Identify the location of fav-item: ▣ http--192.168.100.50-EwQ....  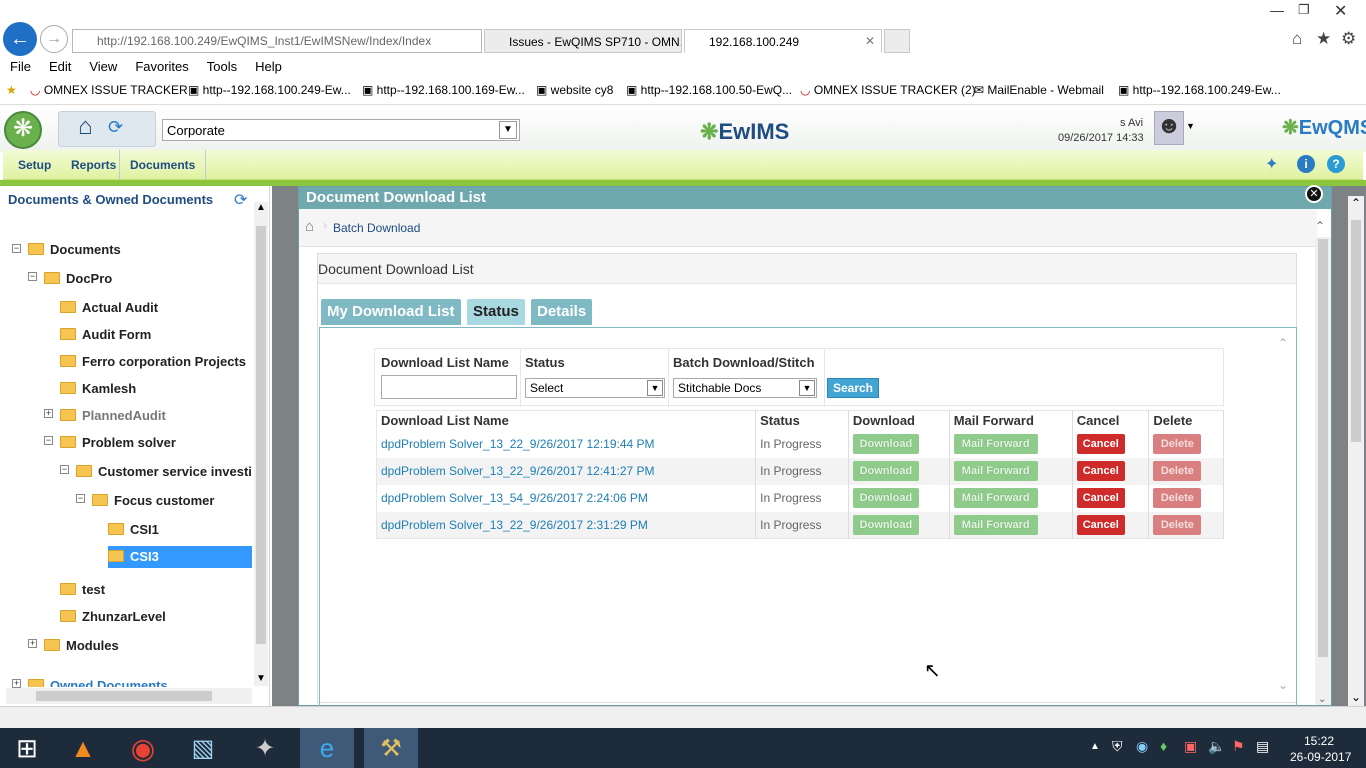
(709, 90).